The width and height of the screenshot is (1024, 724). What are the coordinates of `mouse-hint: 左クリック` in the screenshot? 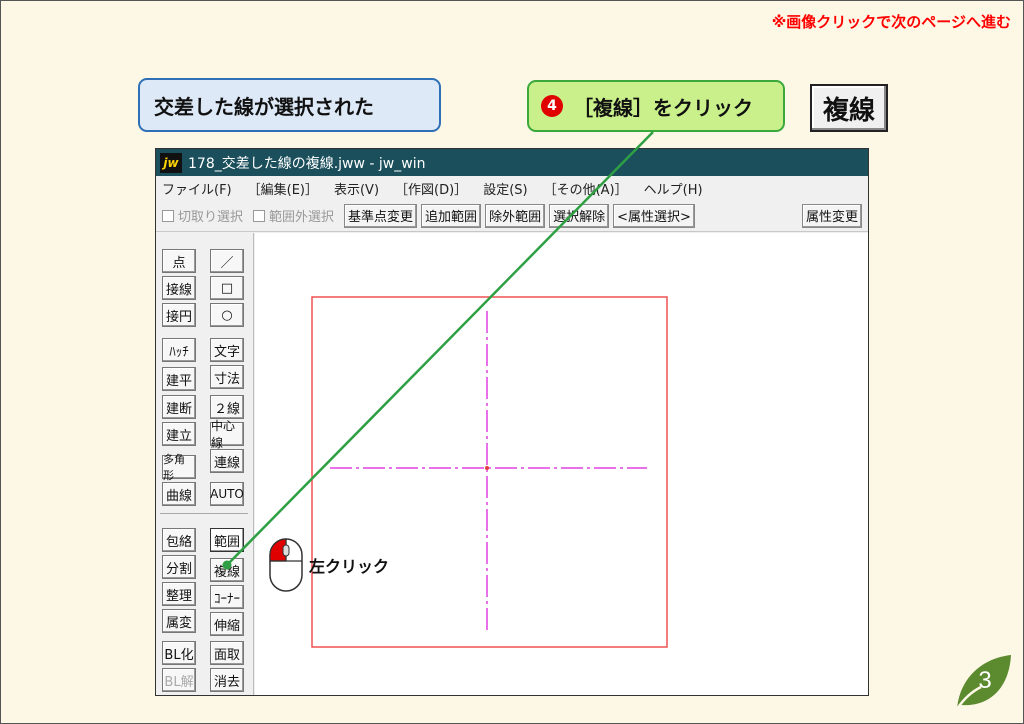 It's located at (328, 565).